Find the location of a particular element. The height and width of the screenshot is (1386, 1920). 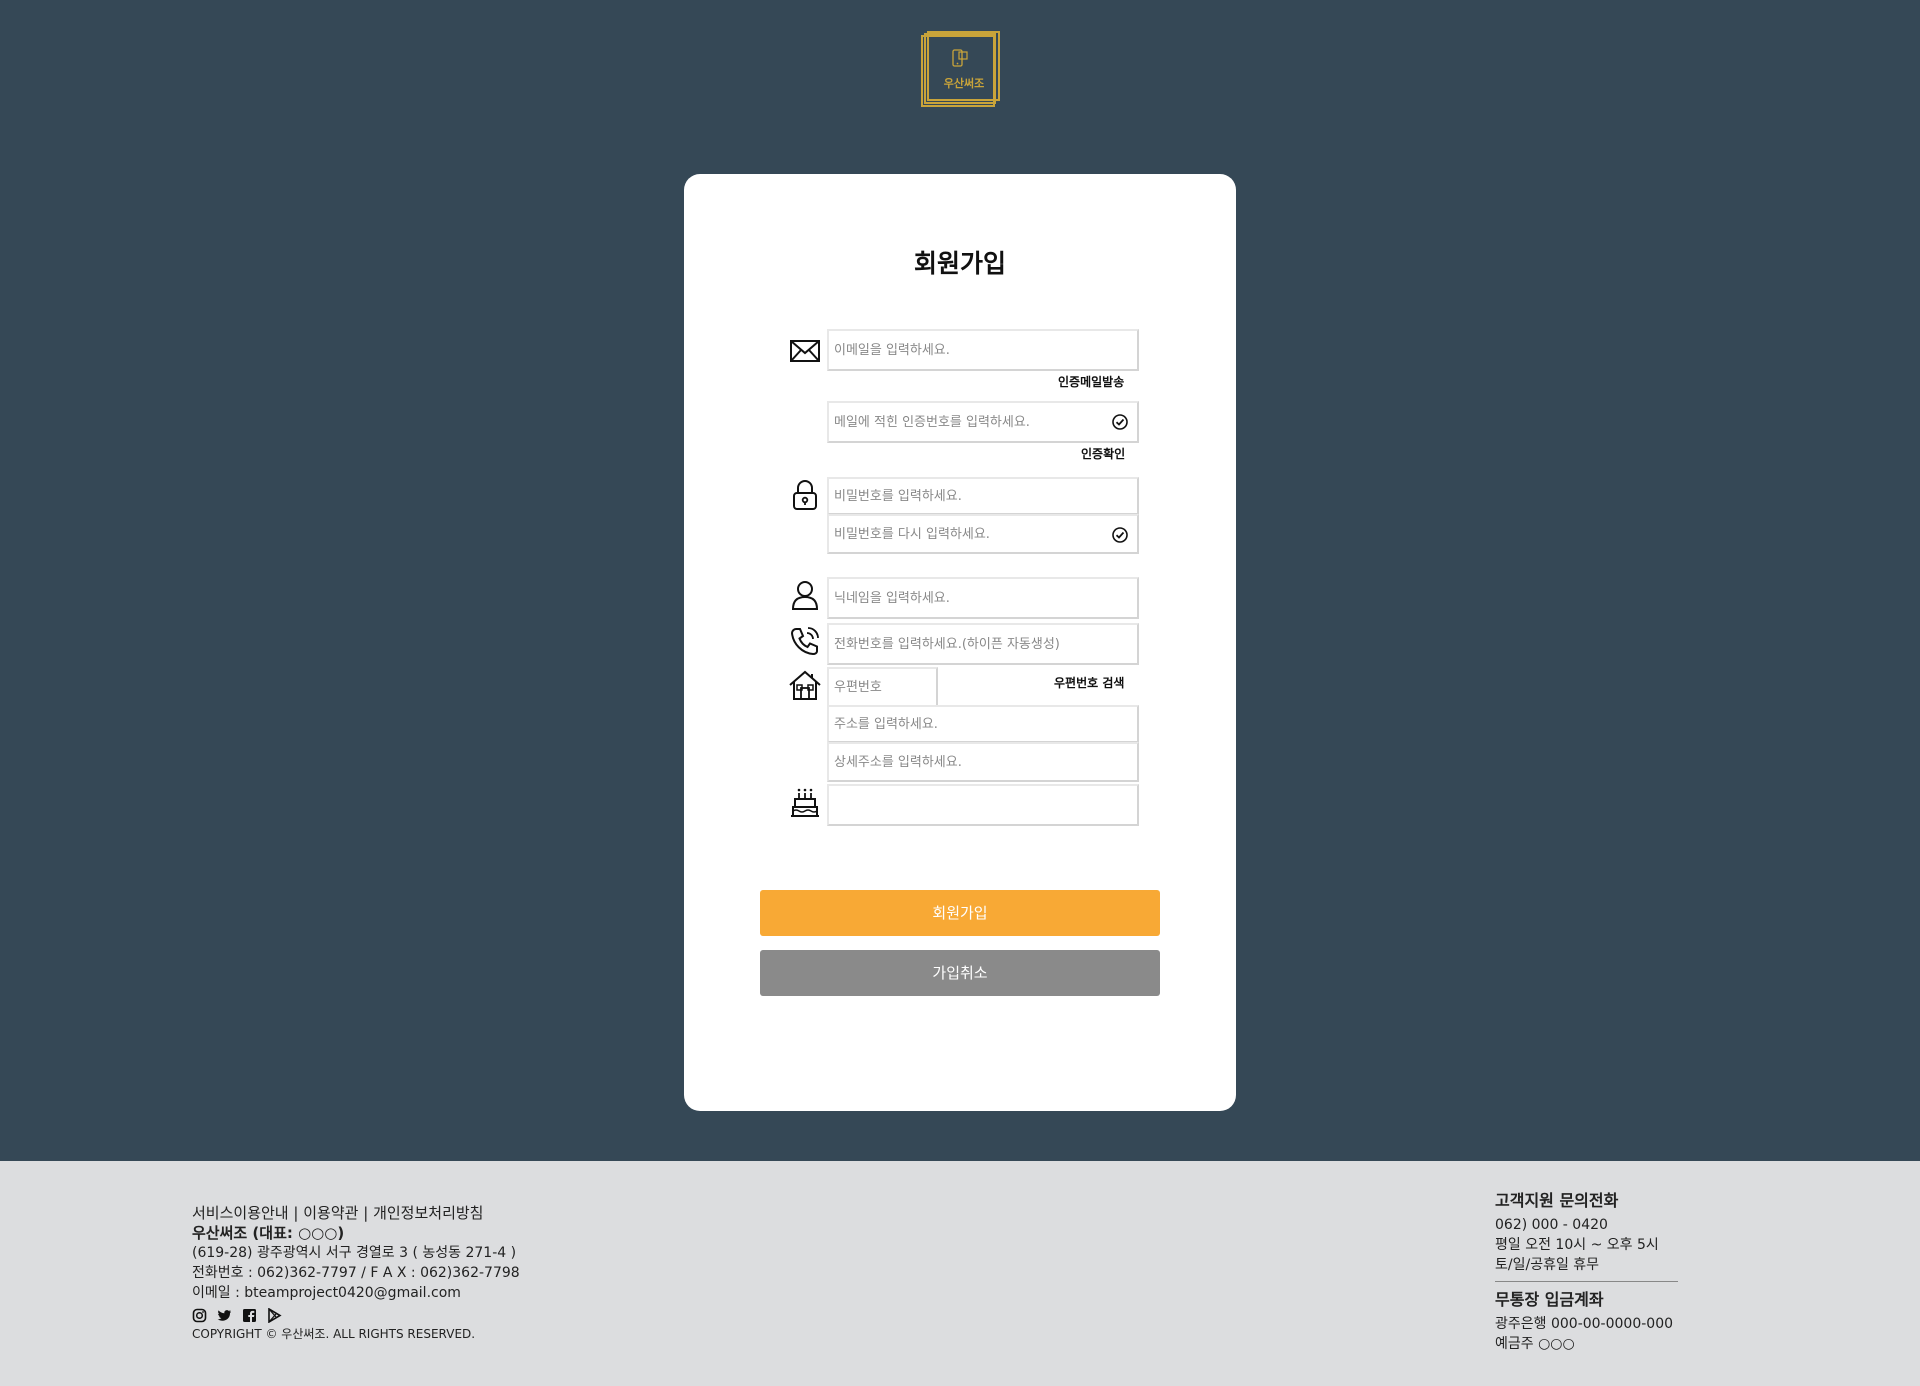

facebook-icon is located at coordinates (249, 1315).